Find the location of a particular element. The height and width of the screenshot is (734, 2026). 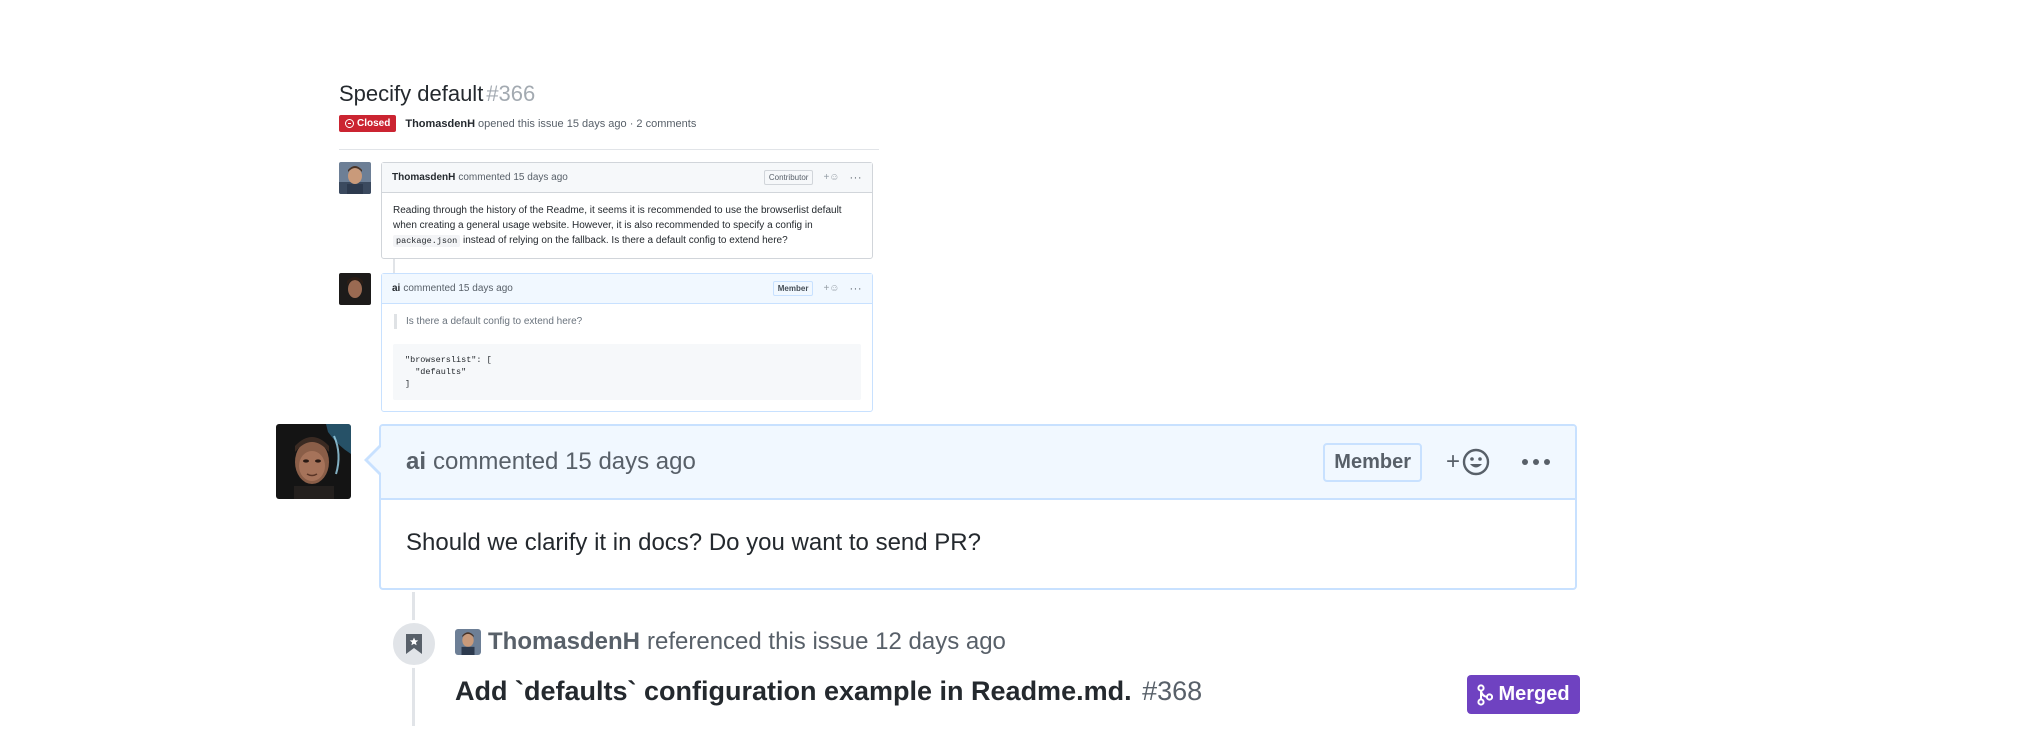

contributor-label: Contributor is located at coordinates (788, 177).